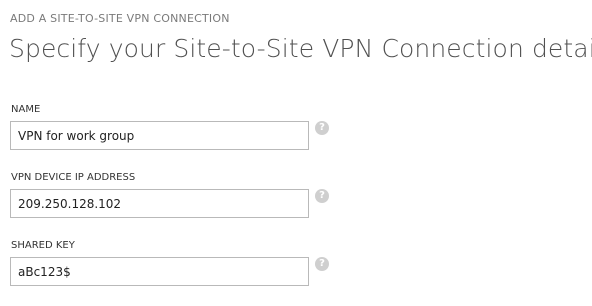 The width and height of the screenshot is (592, 306). What do you see at coordinates (43, 245) in the screenshot?
I see `shared-key-label: SHARED KEY` at bounding box center [43, 245].